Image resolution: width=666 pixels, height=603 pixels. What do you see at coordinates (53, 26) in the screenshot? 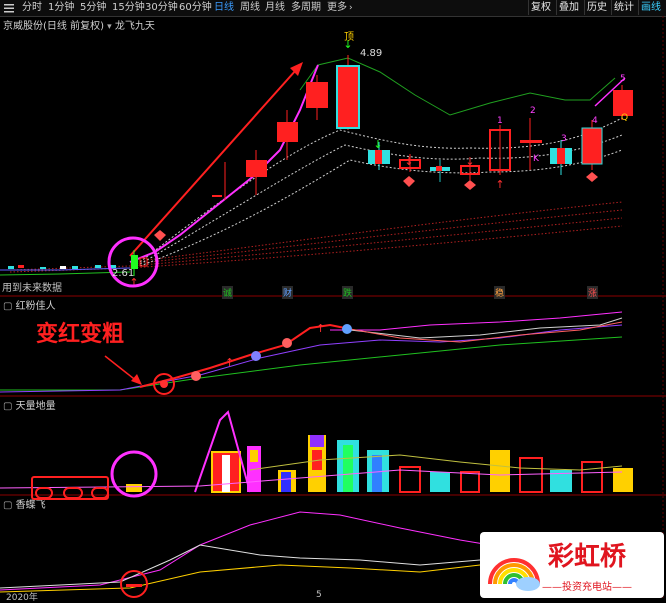
I see `stock-name: 京威股份(日线 前复权)` at bounding box center [53, 26].